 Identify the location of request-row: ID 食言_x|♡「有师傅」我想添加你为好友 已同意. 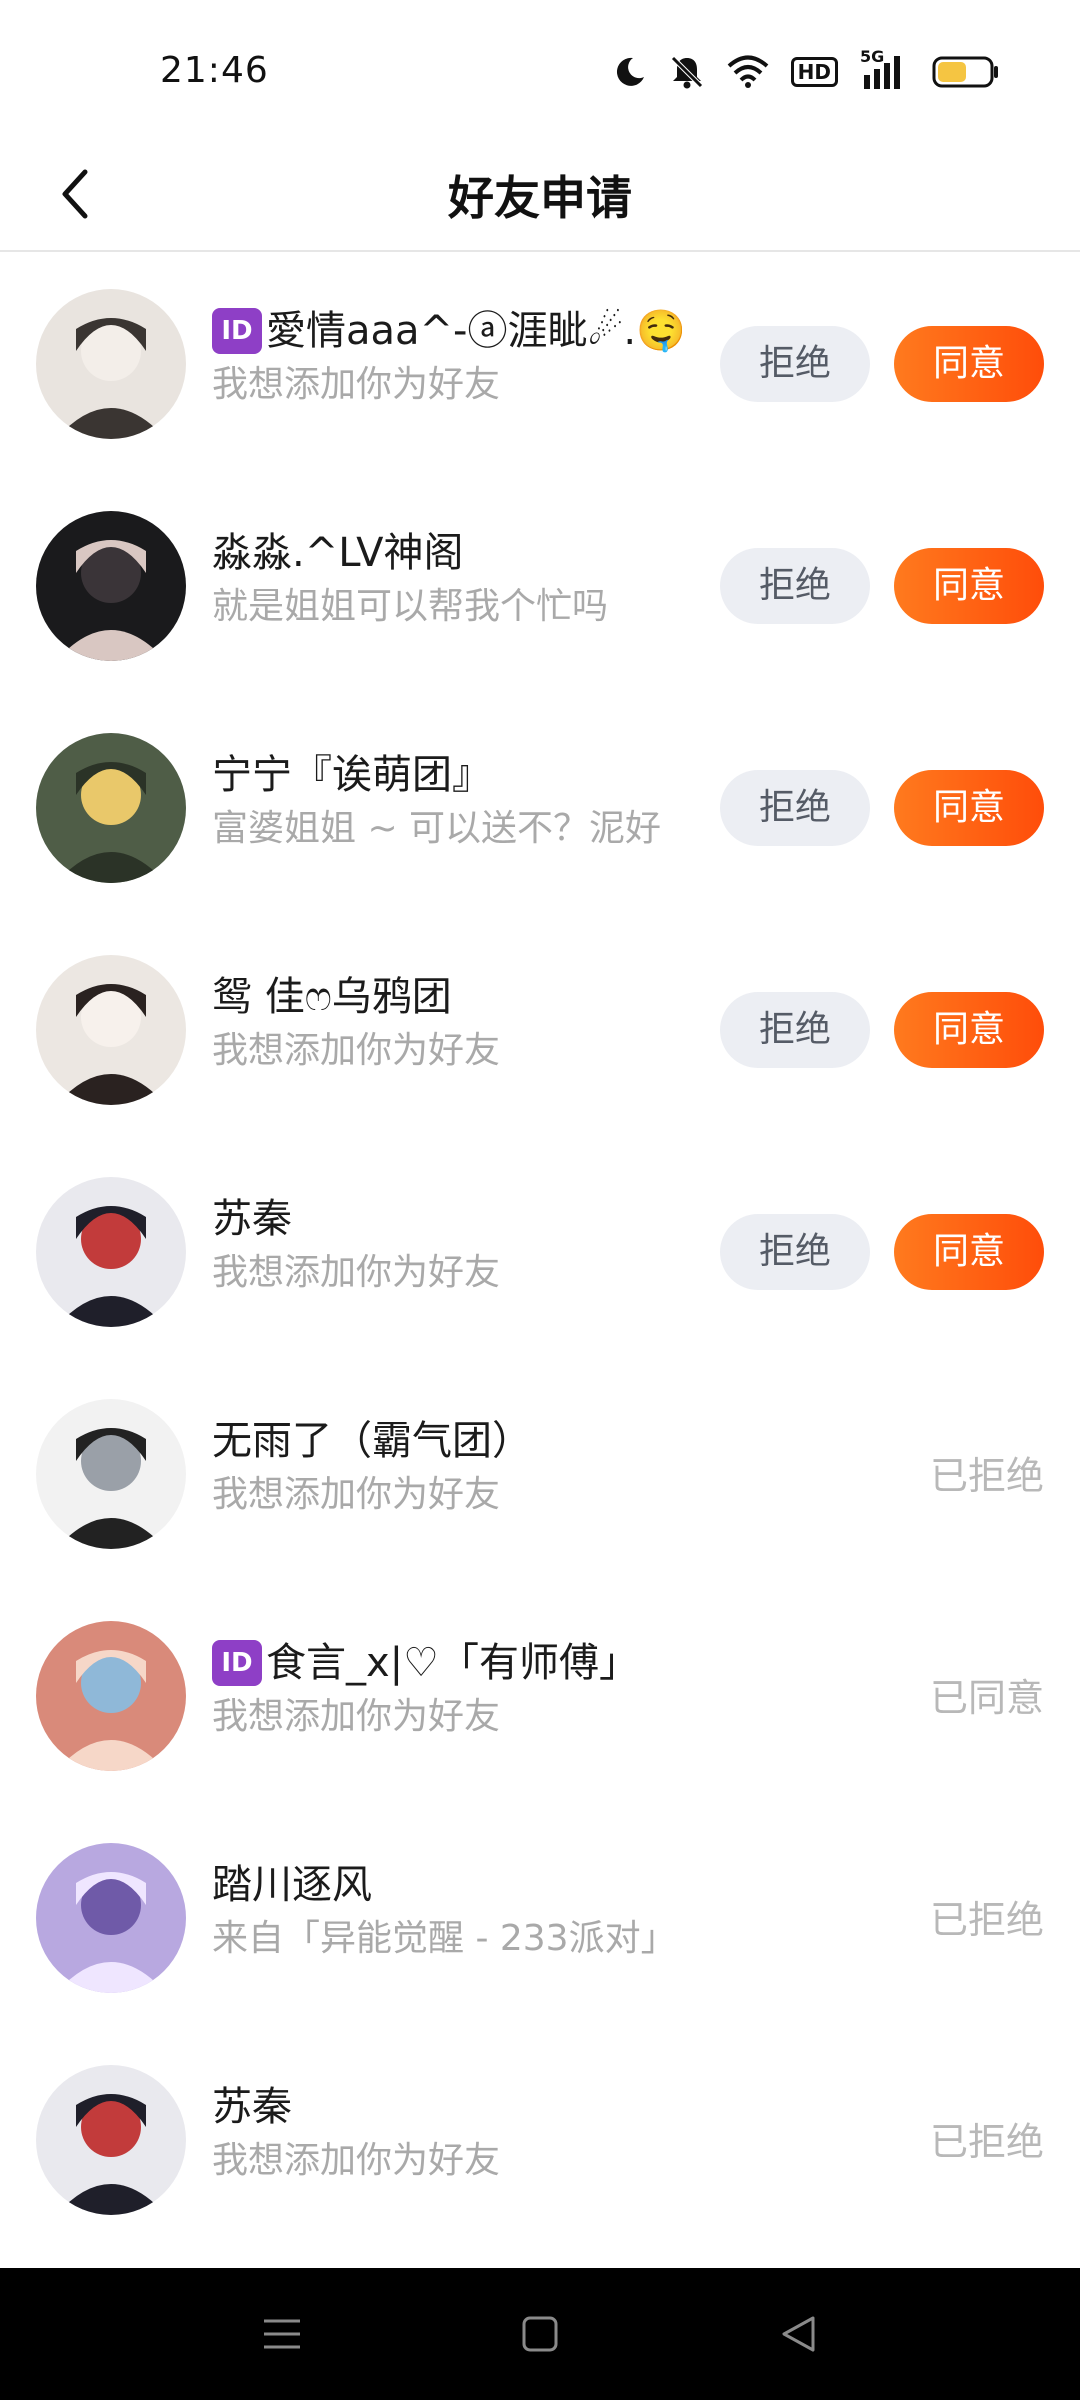
(540, 1696).